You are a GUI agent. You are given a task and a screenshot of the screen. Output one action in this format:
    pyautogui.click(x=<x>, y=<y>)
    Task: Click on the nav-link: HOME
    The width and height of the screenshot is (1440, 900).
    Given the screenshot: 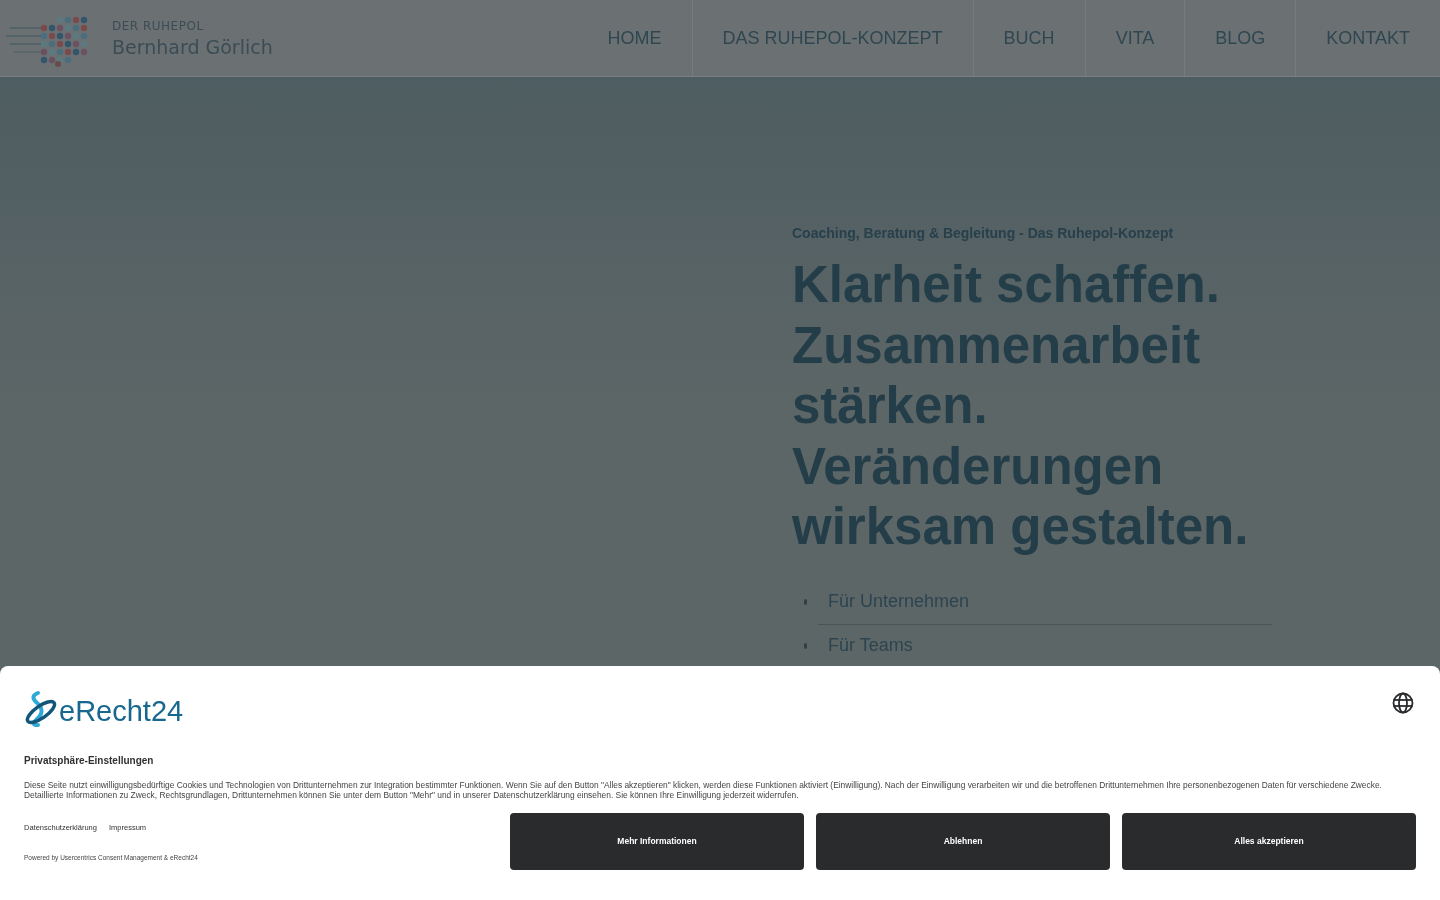 What is the action you would take?
    pyautogui.click(x=634, y=38)
    